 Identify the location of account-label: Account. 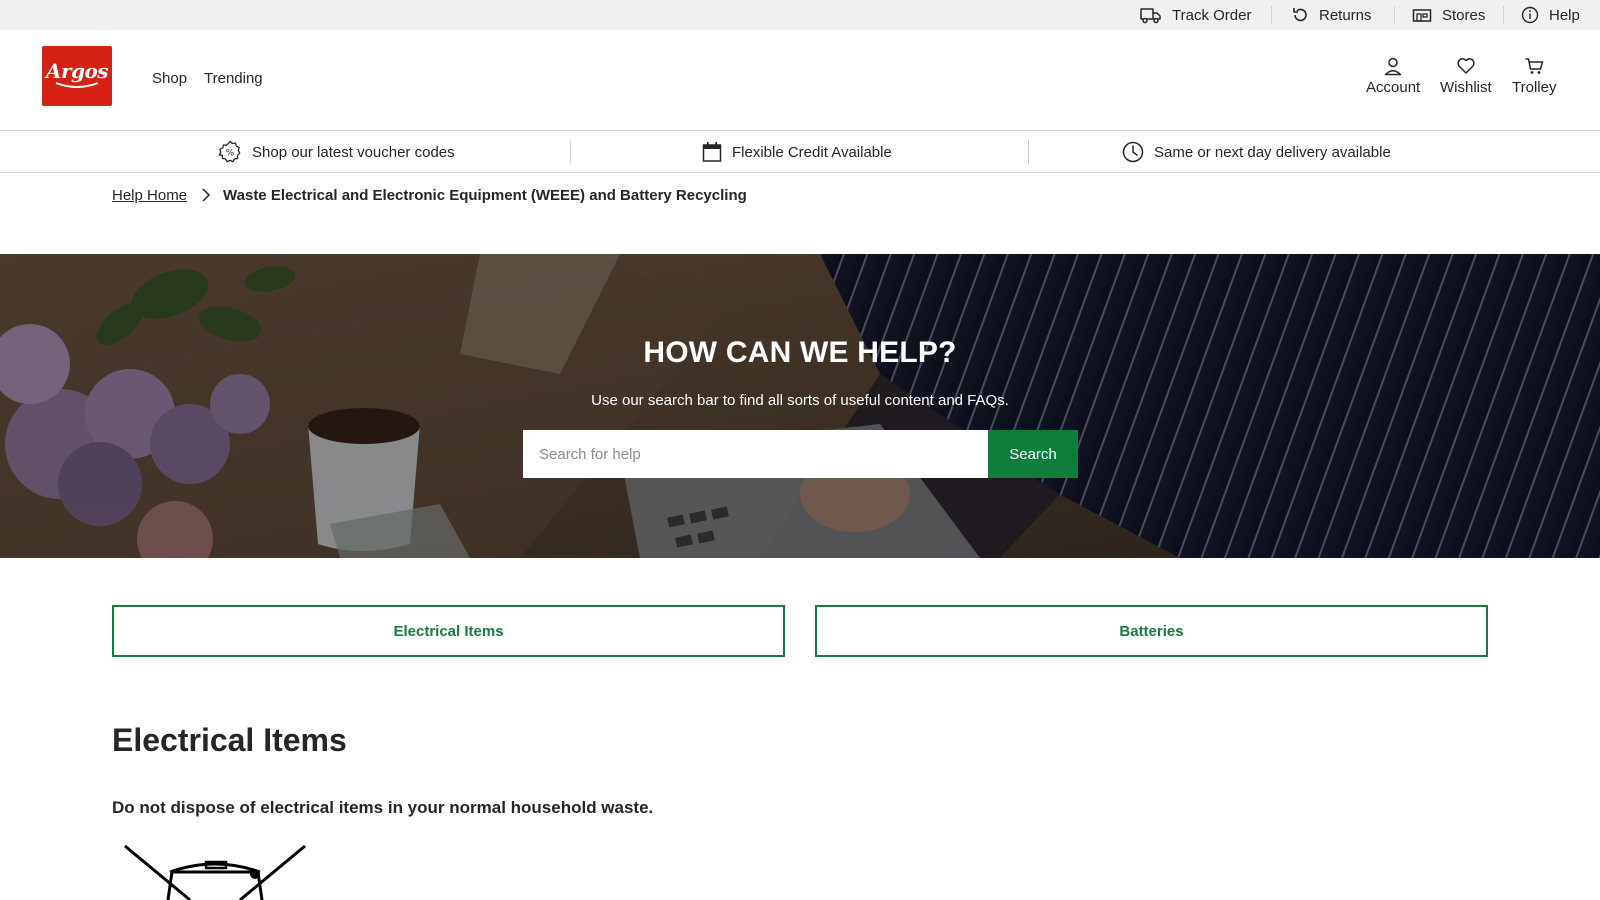
(1393, 87).